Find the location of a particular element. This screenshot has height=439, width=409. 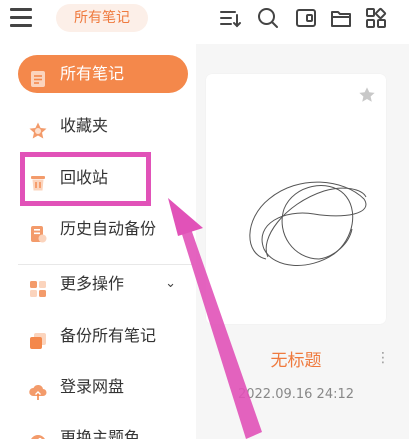

sidebar-item-history-backup: 历史自动备份 is located at coordinates (103, 229).